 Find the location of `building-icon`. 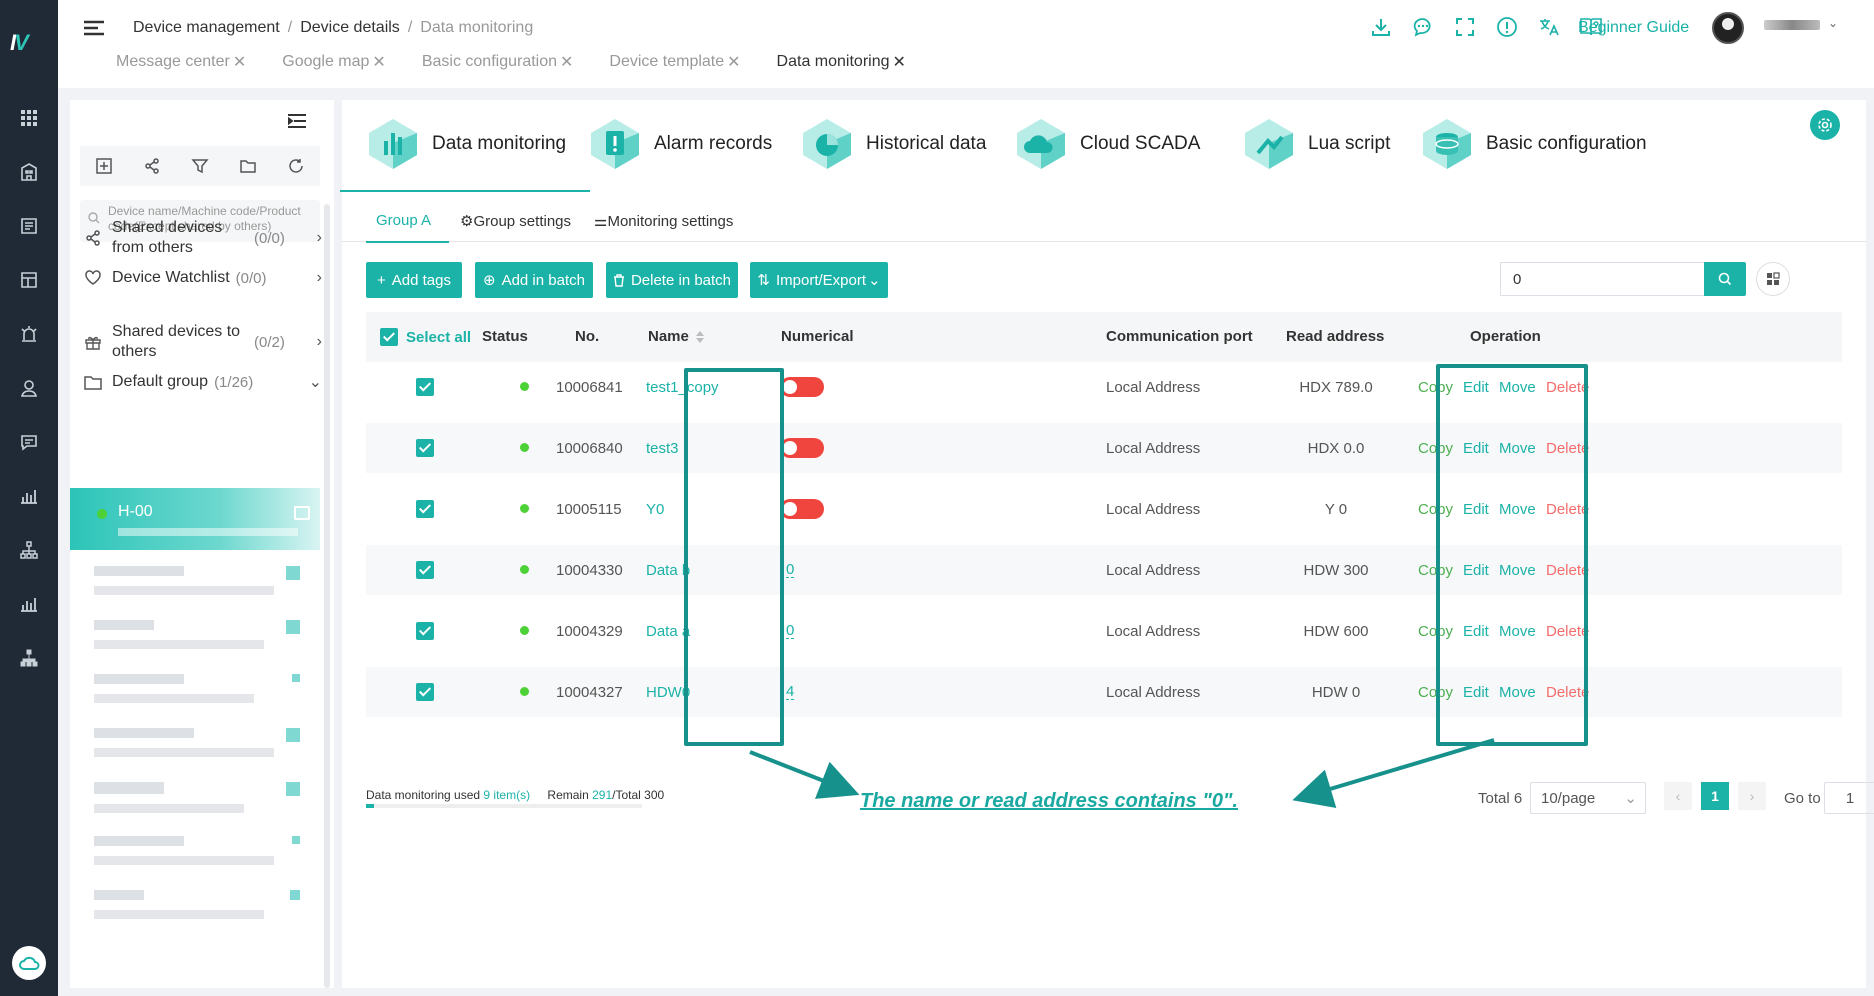

building-icon is located at coordinates (29, 172).